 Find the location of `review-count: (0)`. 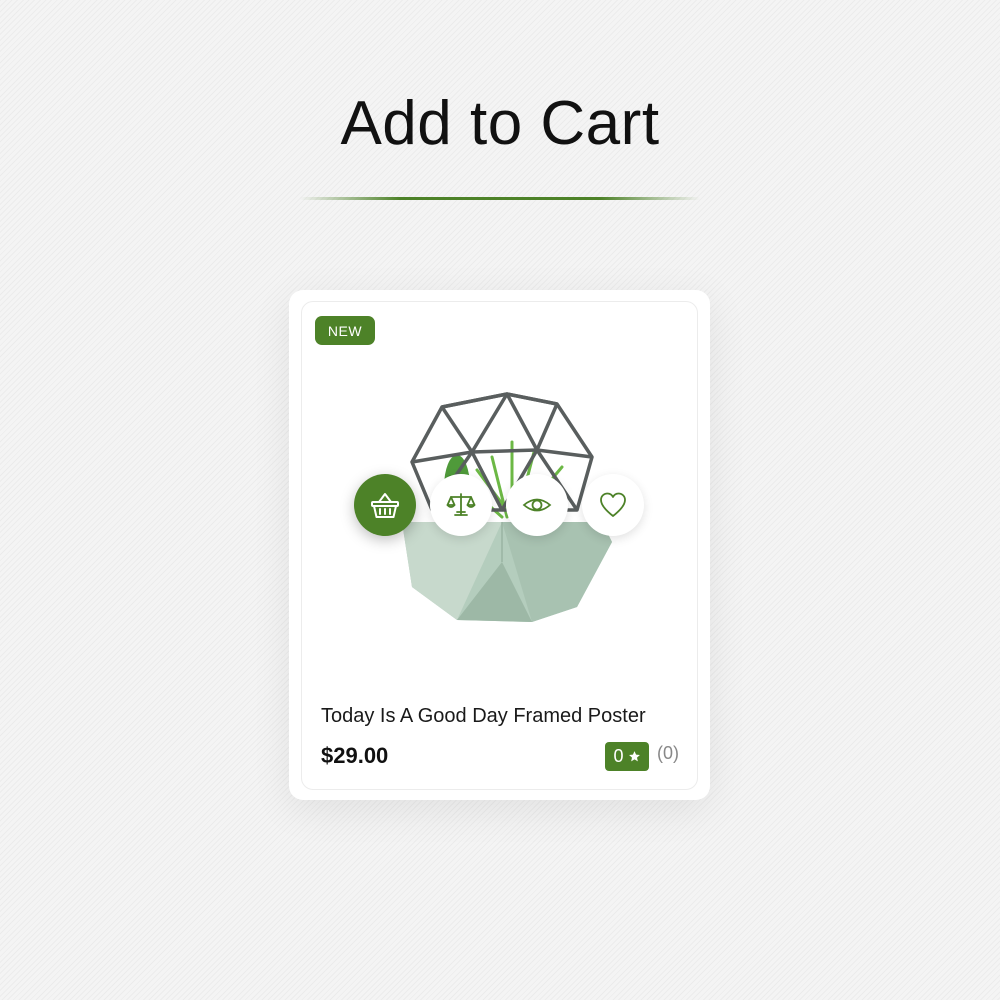

review-count: (0) is located at coordinates (668, 753).